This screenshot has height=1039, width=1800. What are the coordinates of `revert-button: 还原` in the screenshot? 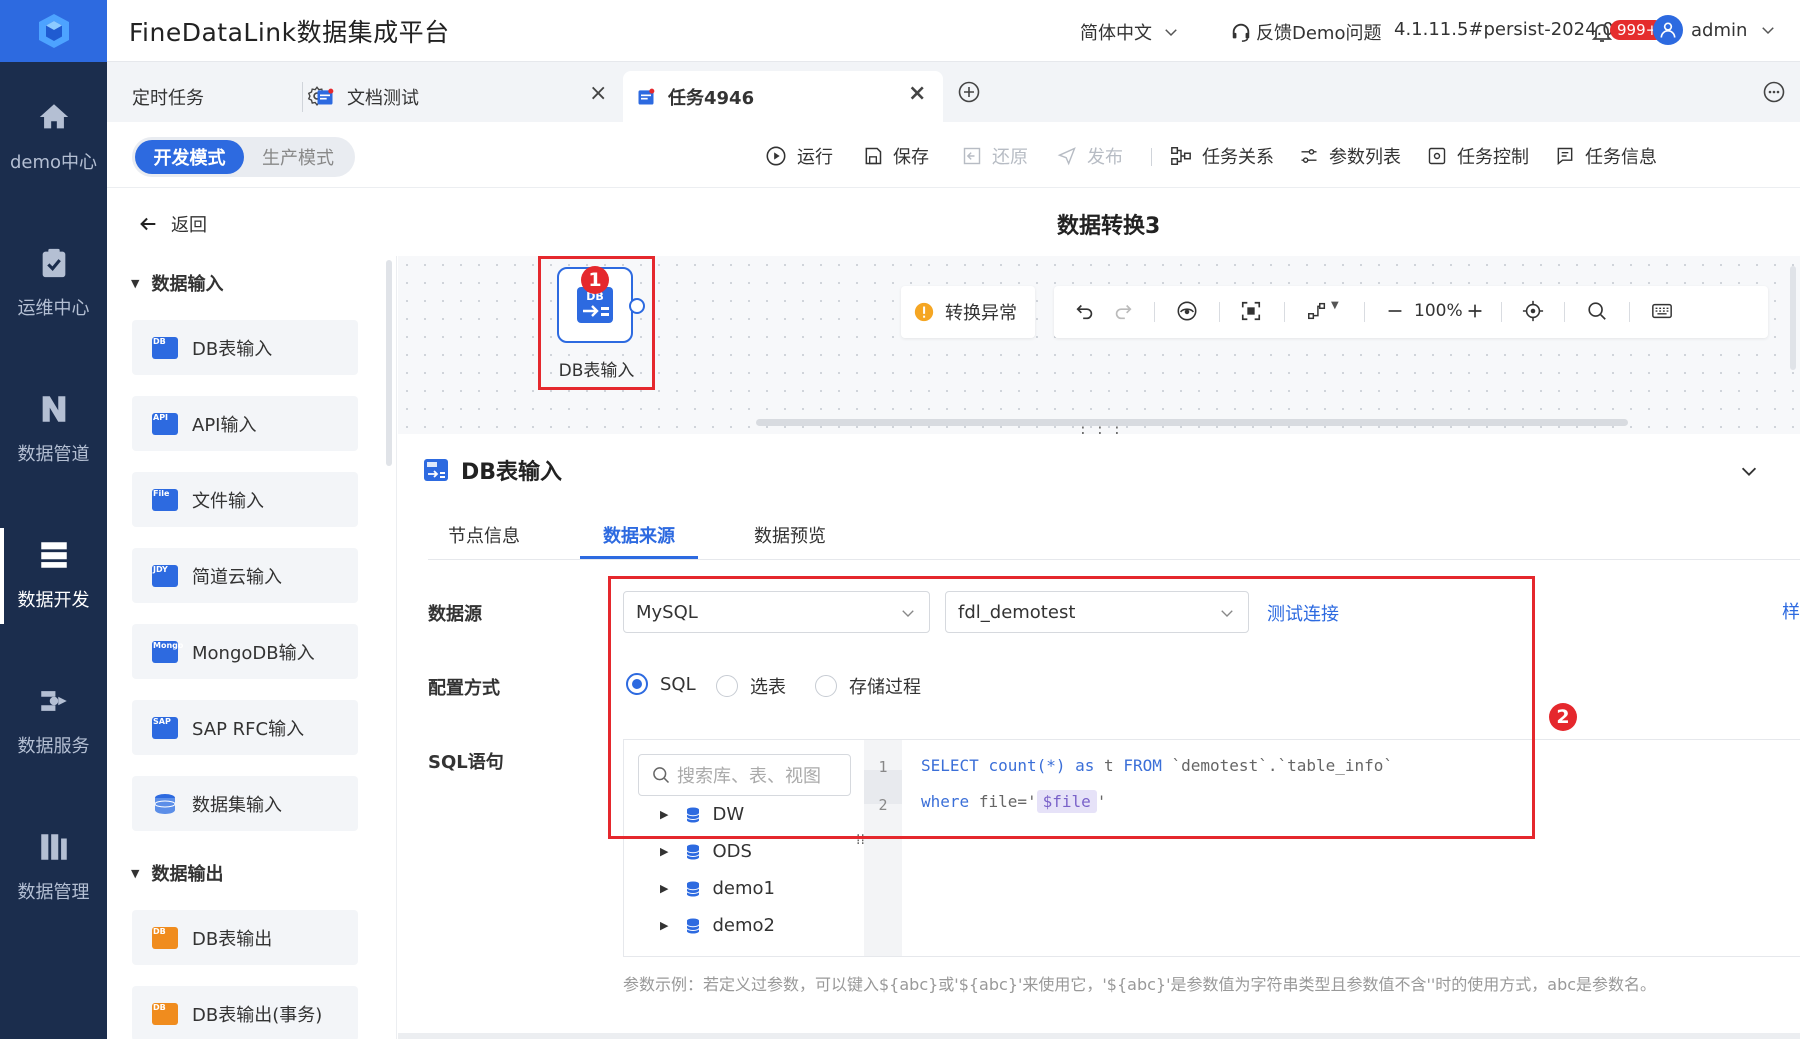 It's located at (995, 156).